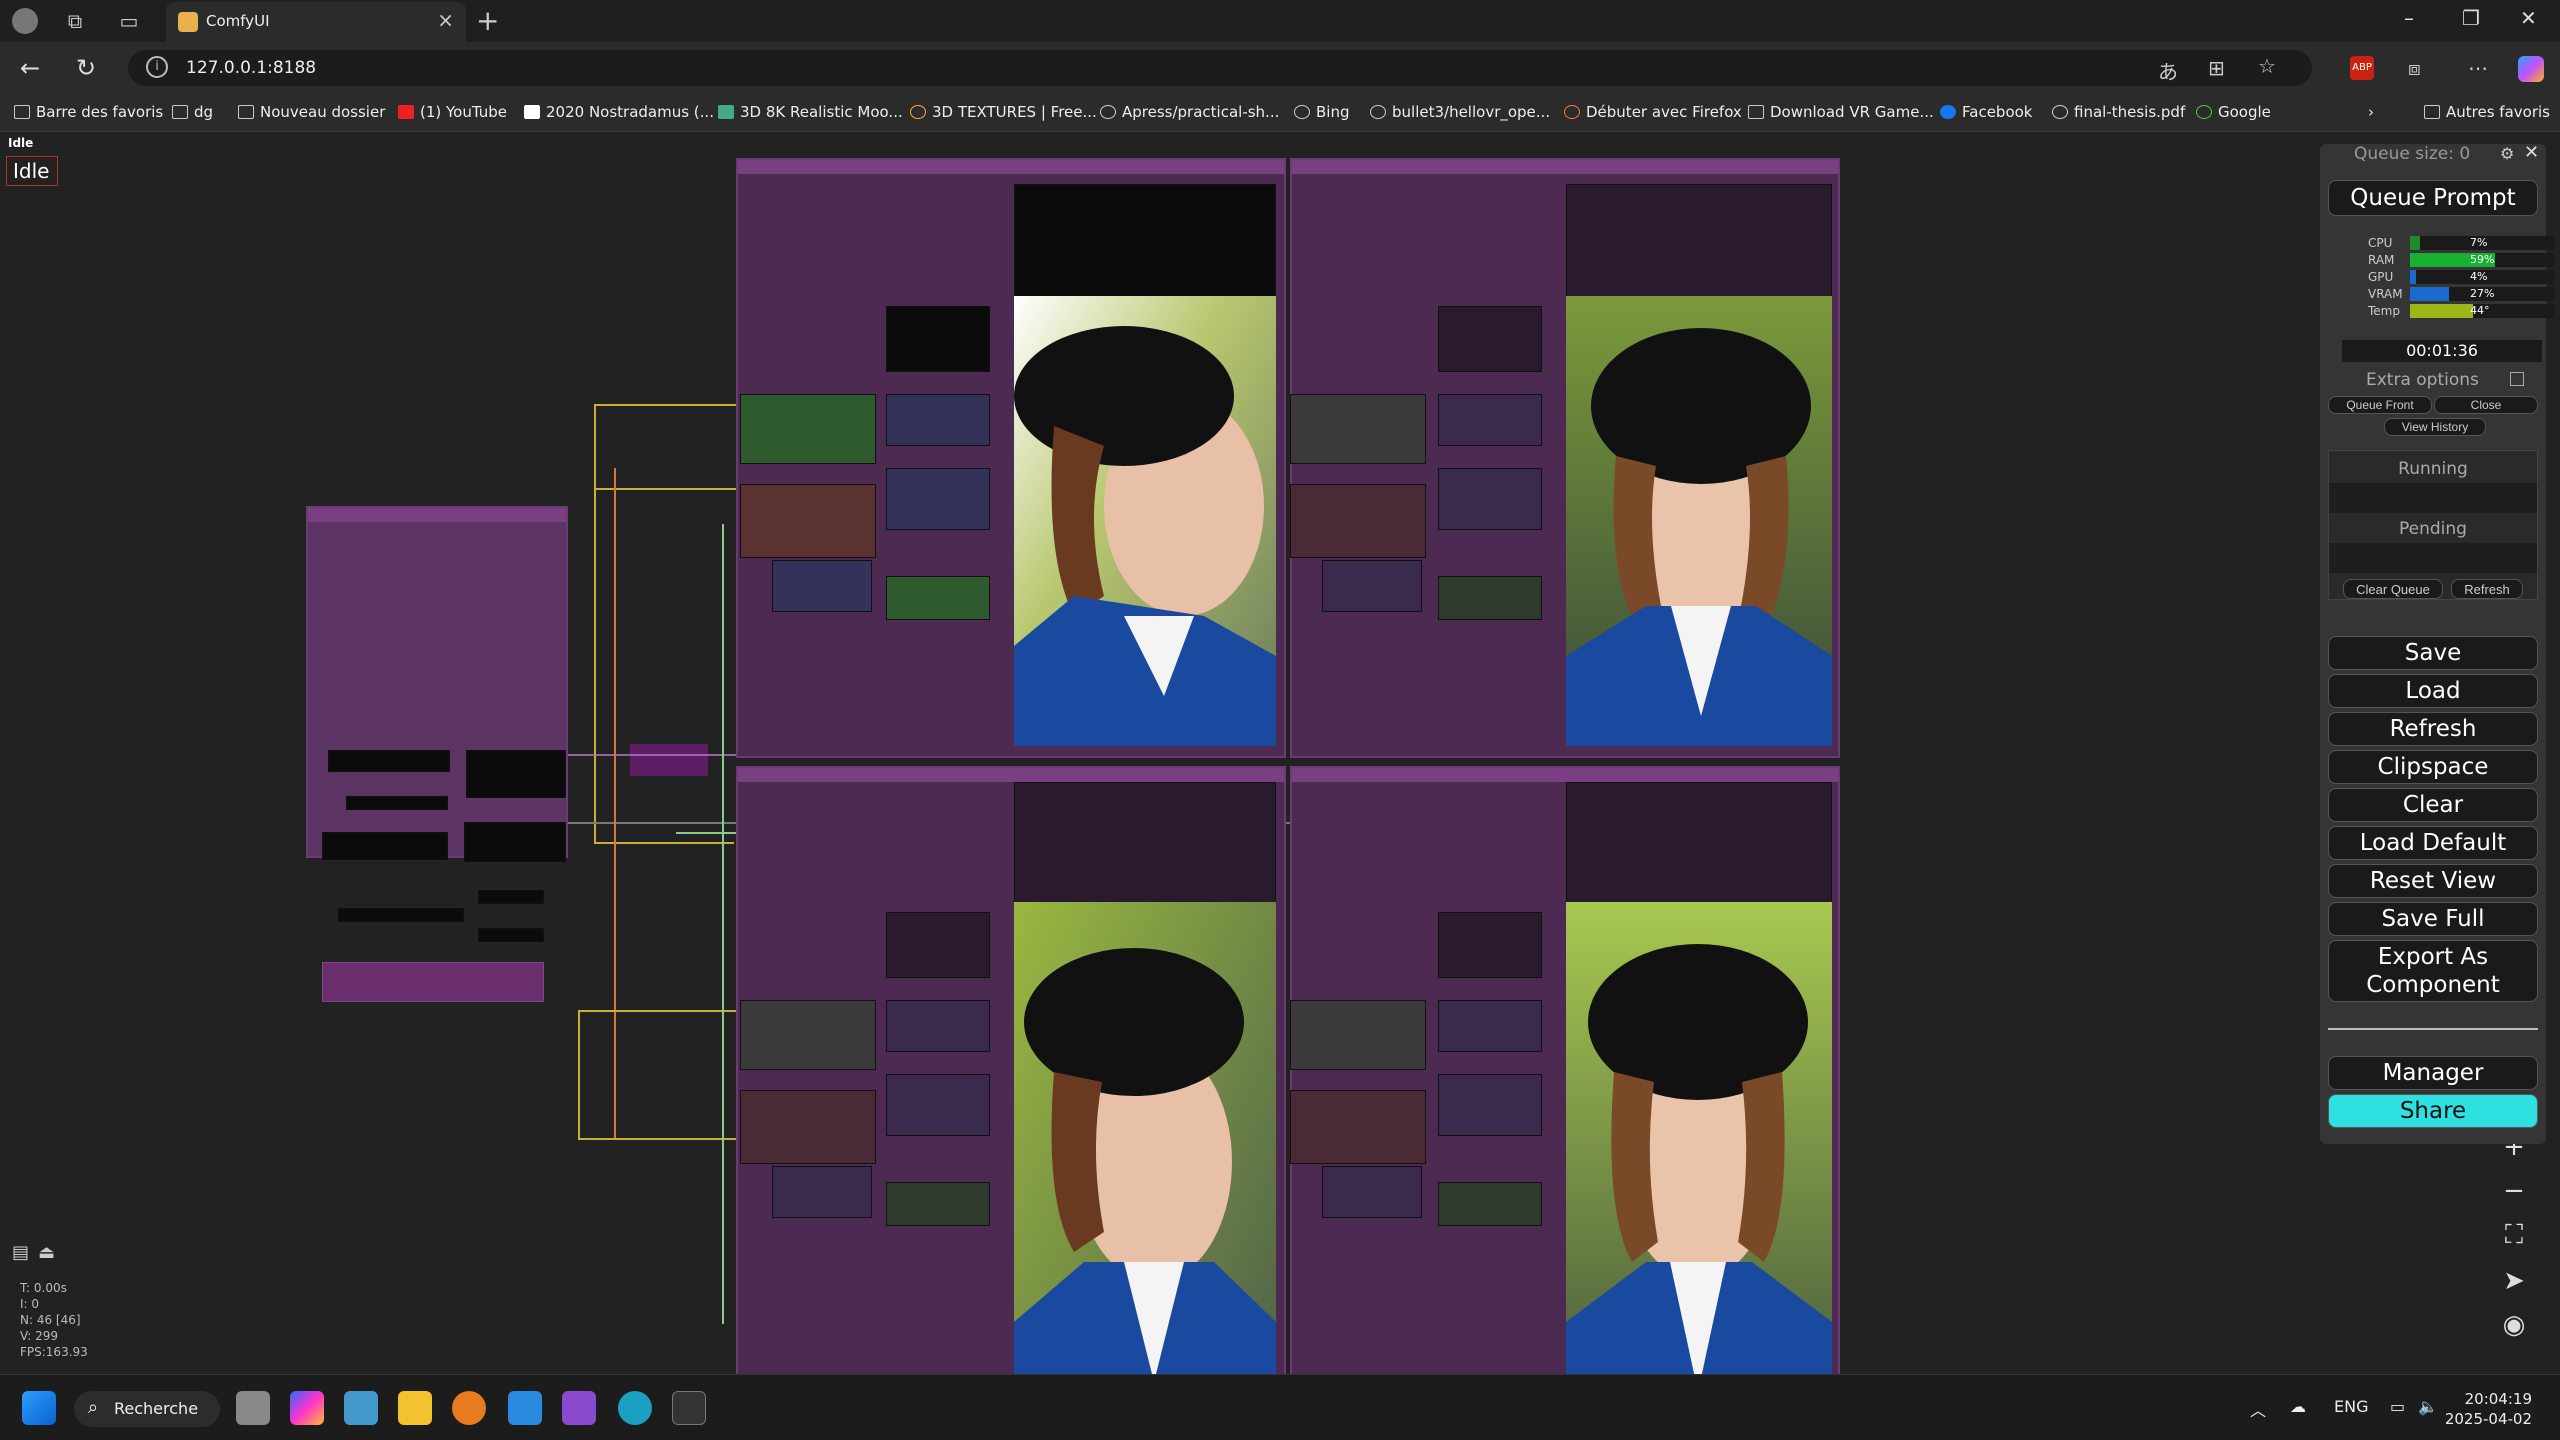  I want to click on queue-prompt-button: Queue Prompt, so click(2433, 198).